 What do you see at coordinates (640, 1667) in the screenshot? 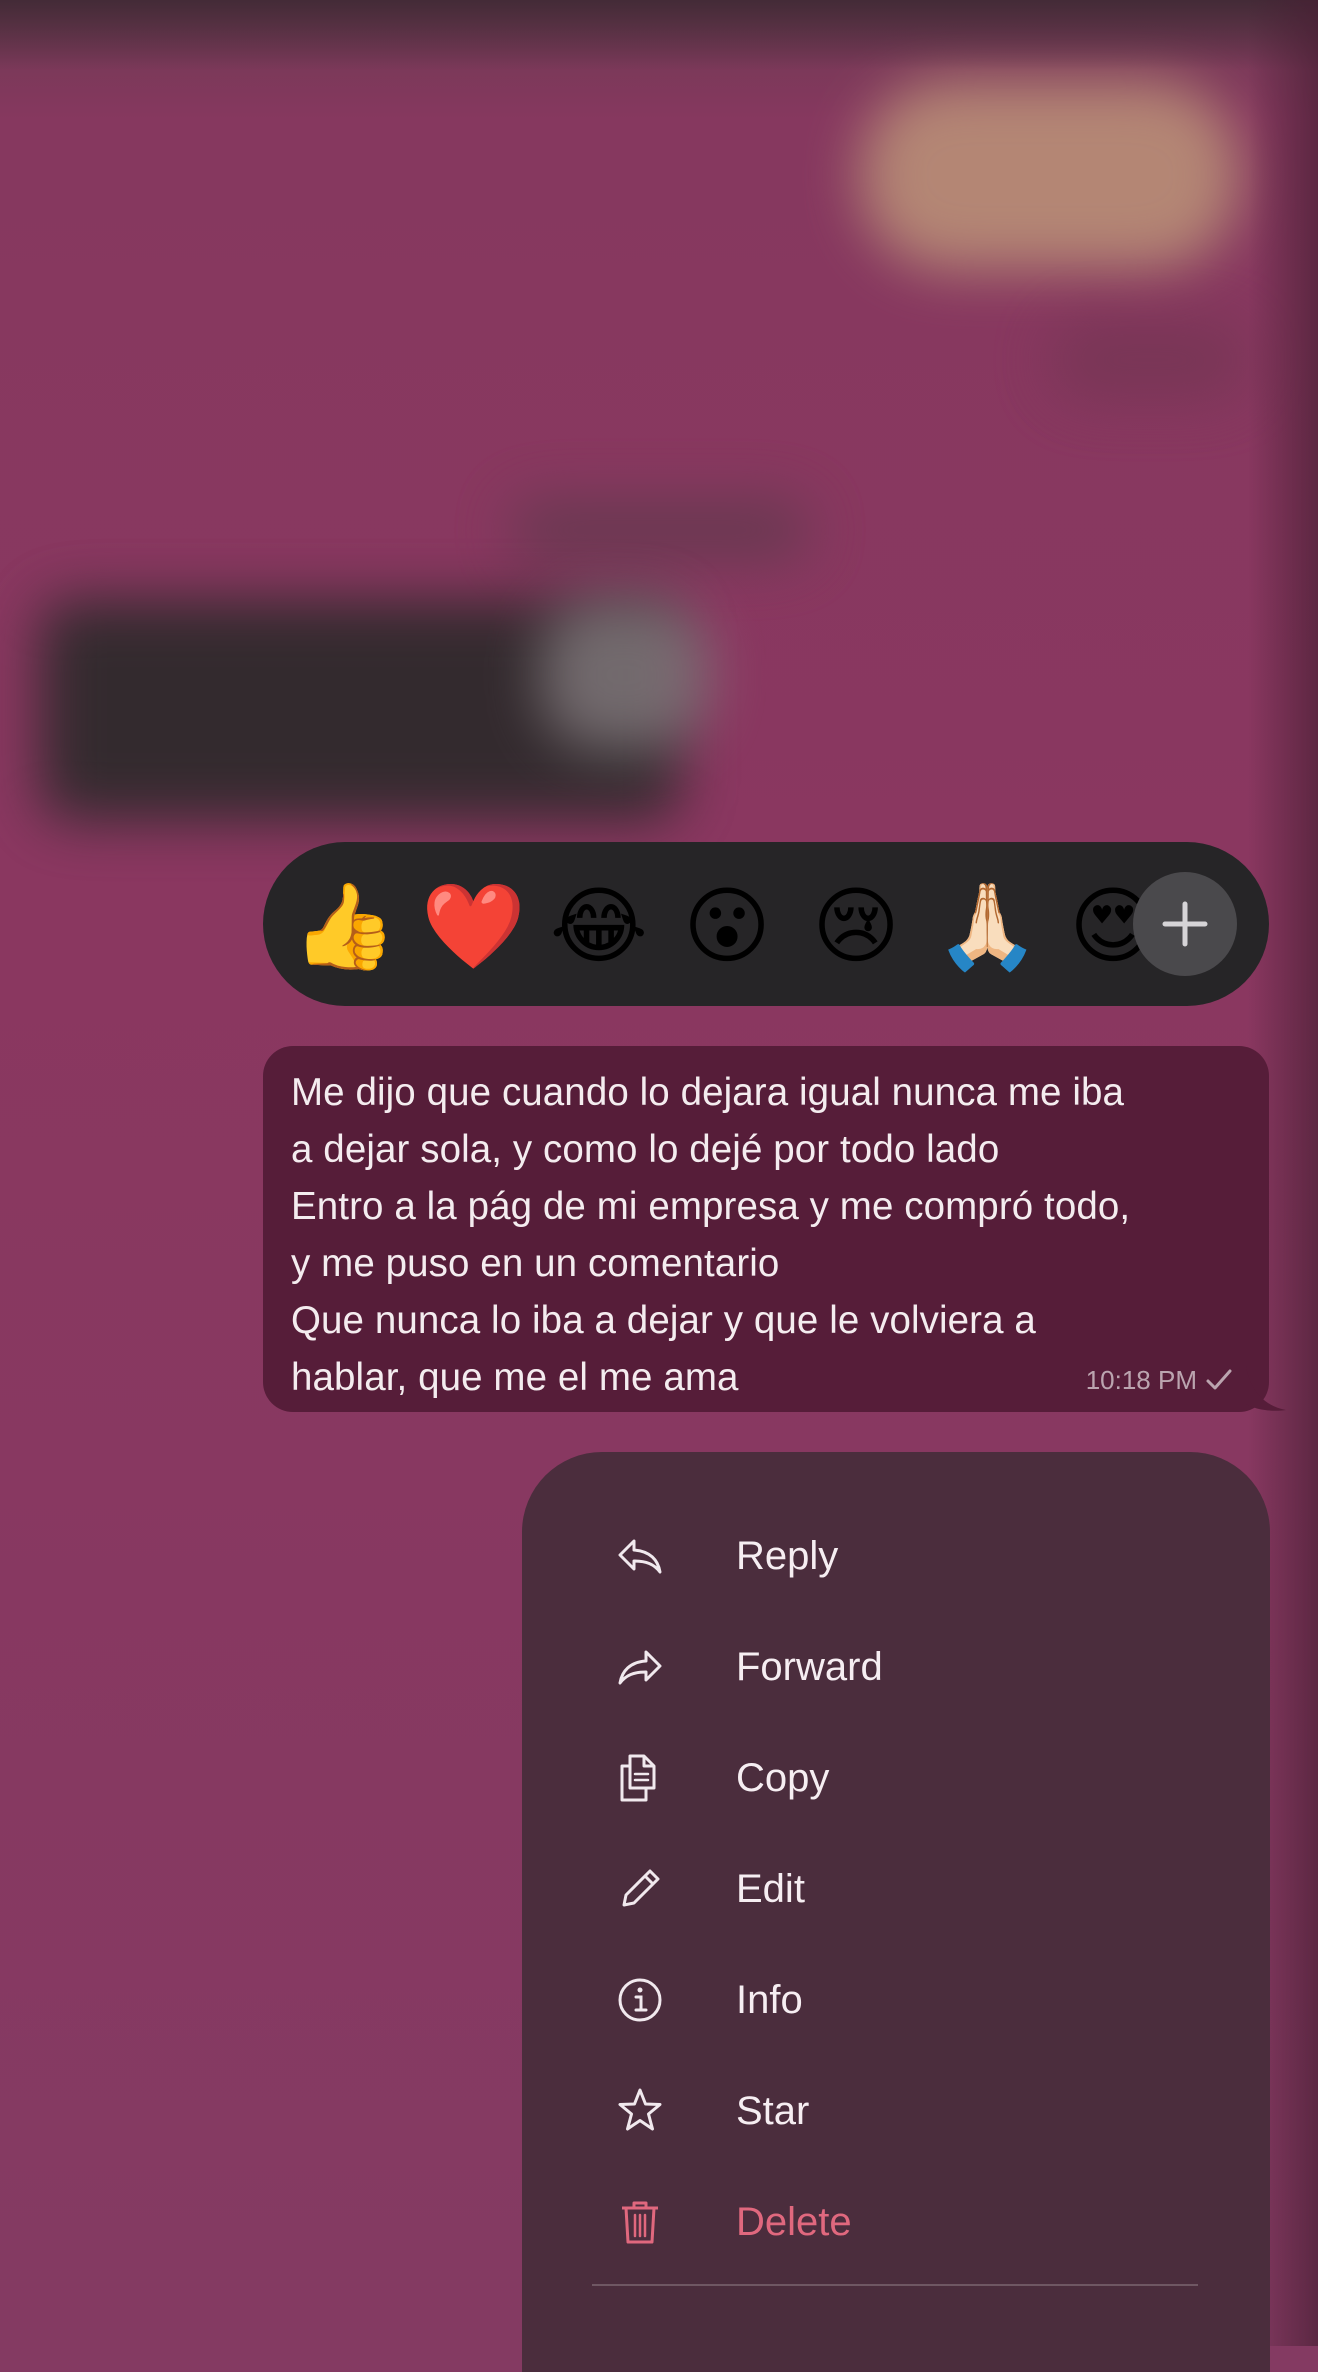
I see `forward-icon` at bounding box center [640, 1667].